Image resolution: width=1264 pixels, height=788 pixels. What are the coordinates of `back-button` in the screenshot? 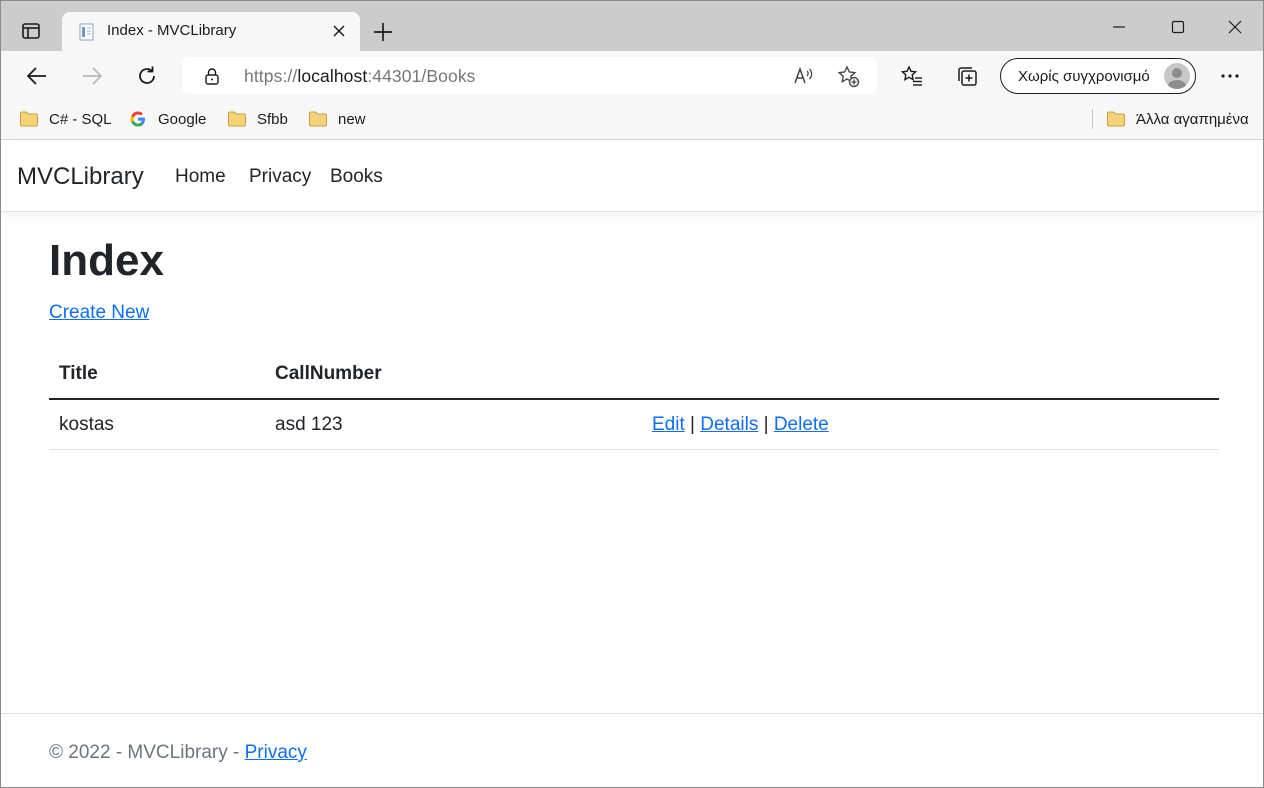 It's located at (37, 76).